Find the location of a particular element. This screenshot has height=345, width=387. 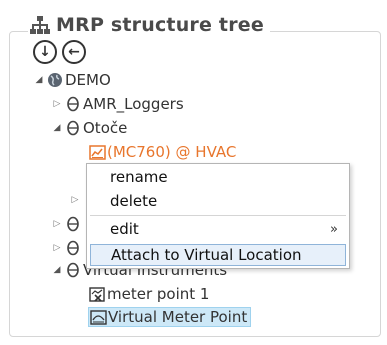

arrow-down-circle-icon: ↓ is located at coordinates (45, 52).